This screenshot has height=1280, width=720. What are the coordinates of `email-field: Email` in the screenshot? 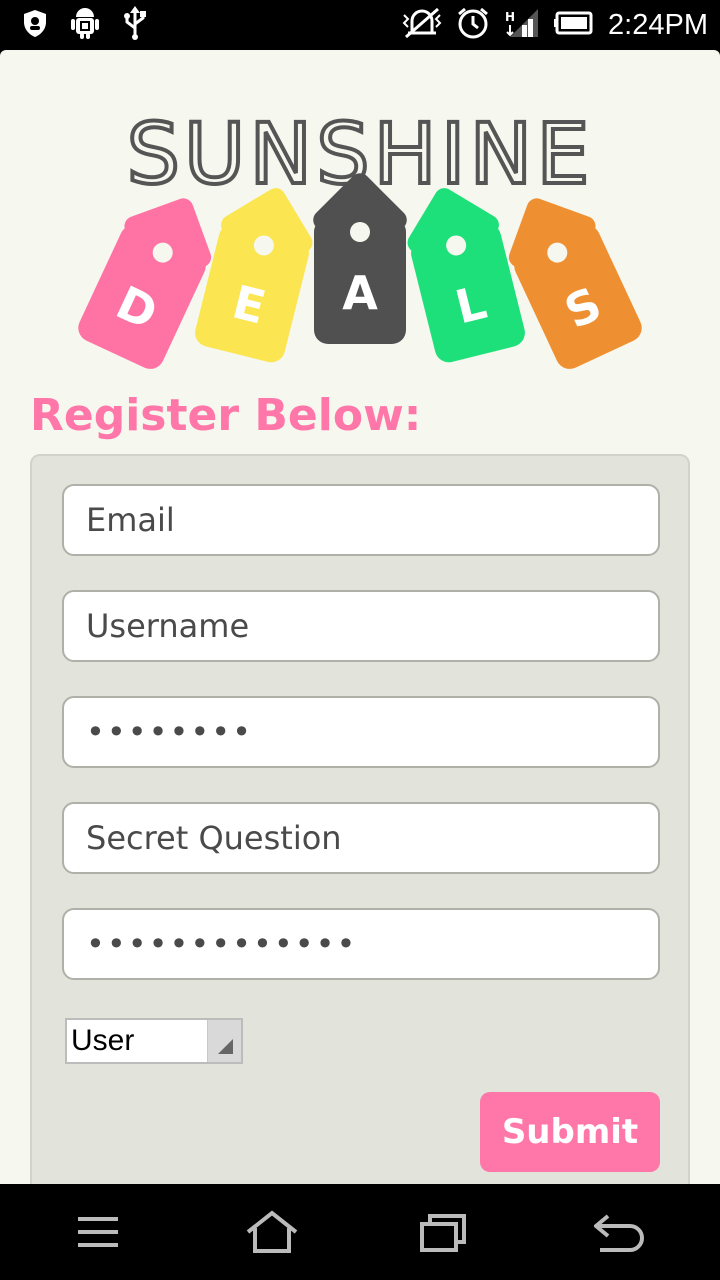 It's located at (361, 520).